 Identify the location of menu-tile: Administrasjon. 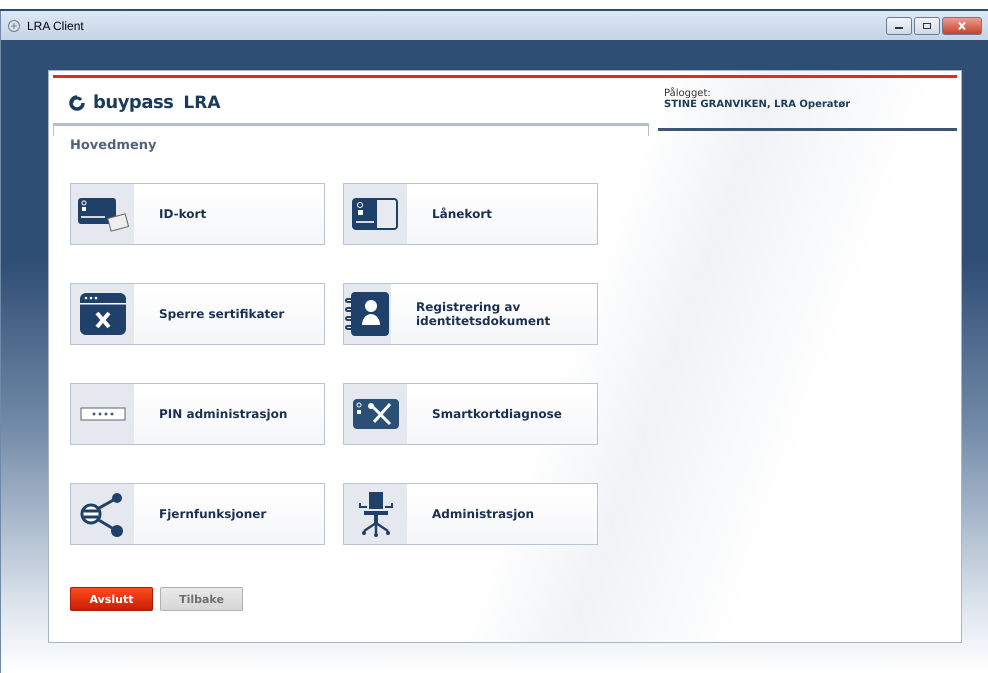
(470, 514).